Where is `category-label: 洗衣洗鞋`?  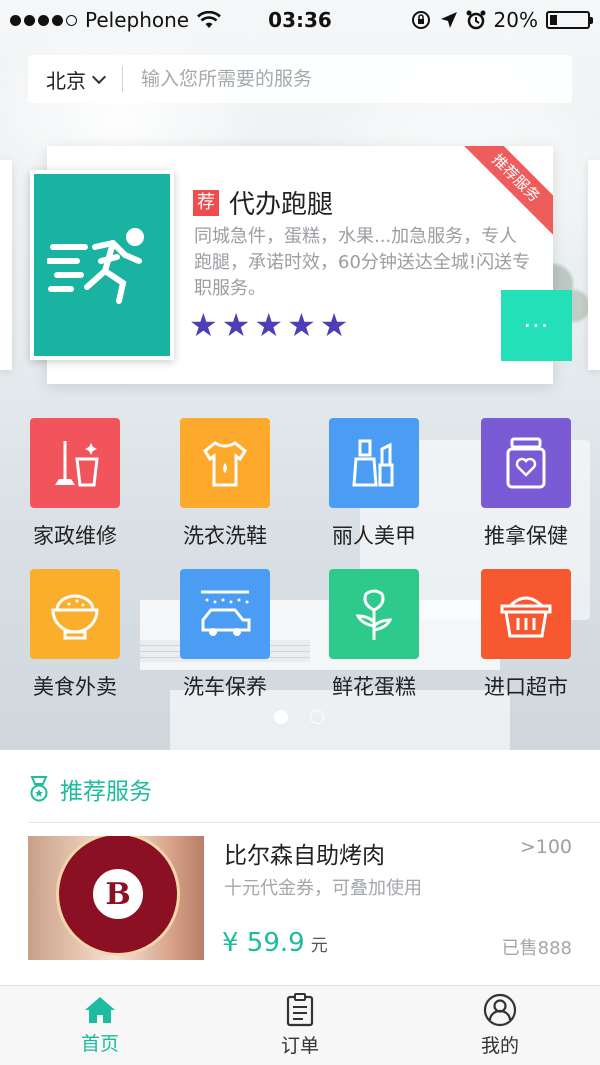 category-label: 洗衣洗鞋 is located at coordinates (225, 536).